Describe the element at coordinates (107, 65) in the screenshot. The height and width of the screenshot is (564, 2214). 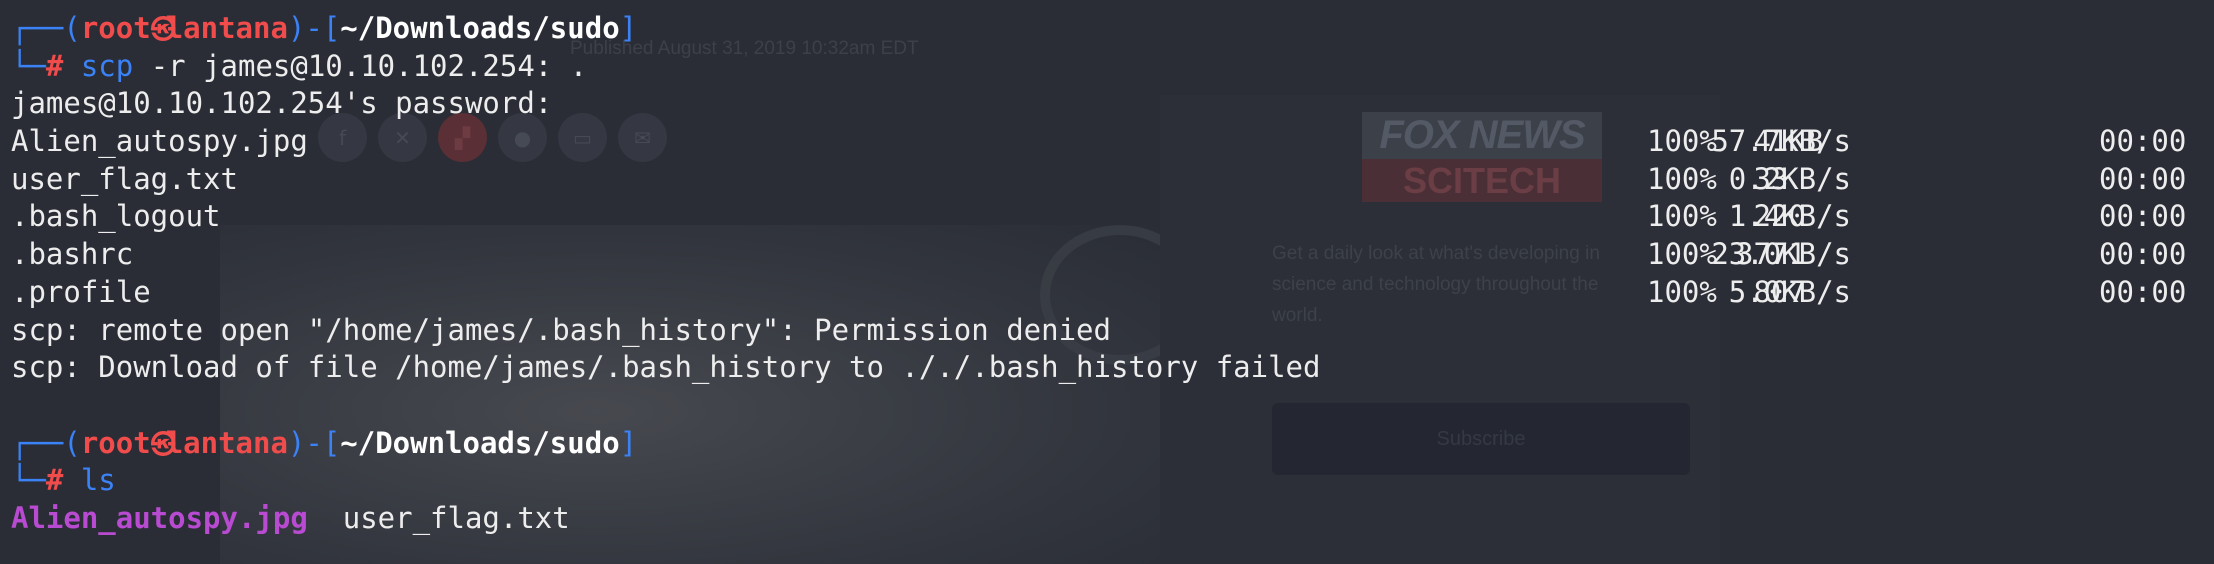
I see `command-name: scp` at that location.